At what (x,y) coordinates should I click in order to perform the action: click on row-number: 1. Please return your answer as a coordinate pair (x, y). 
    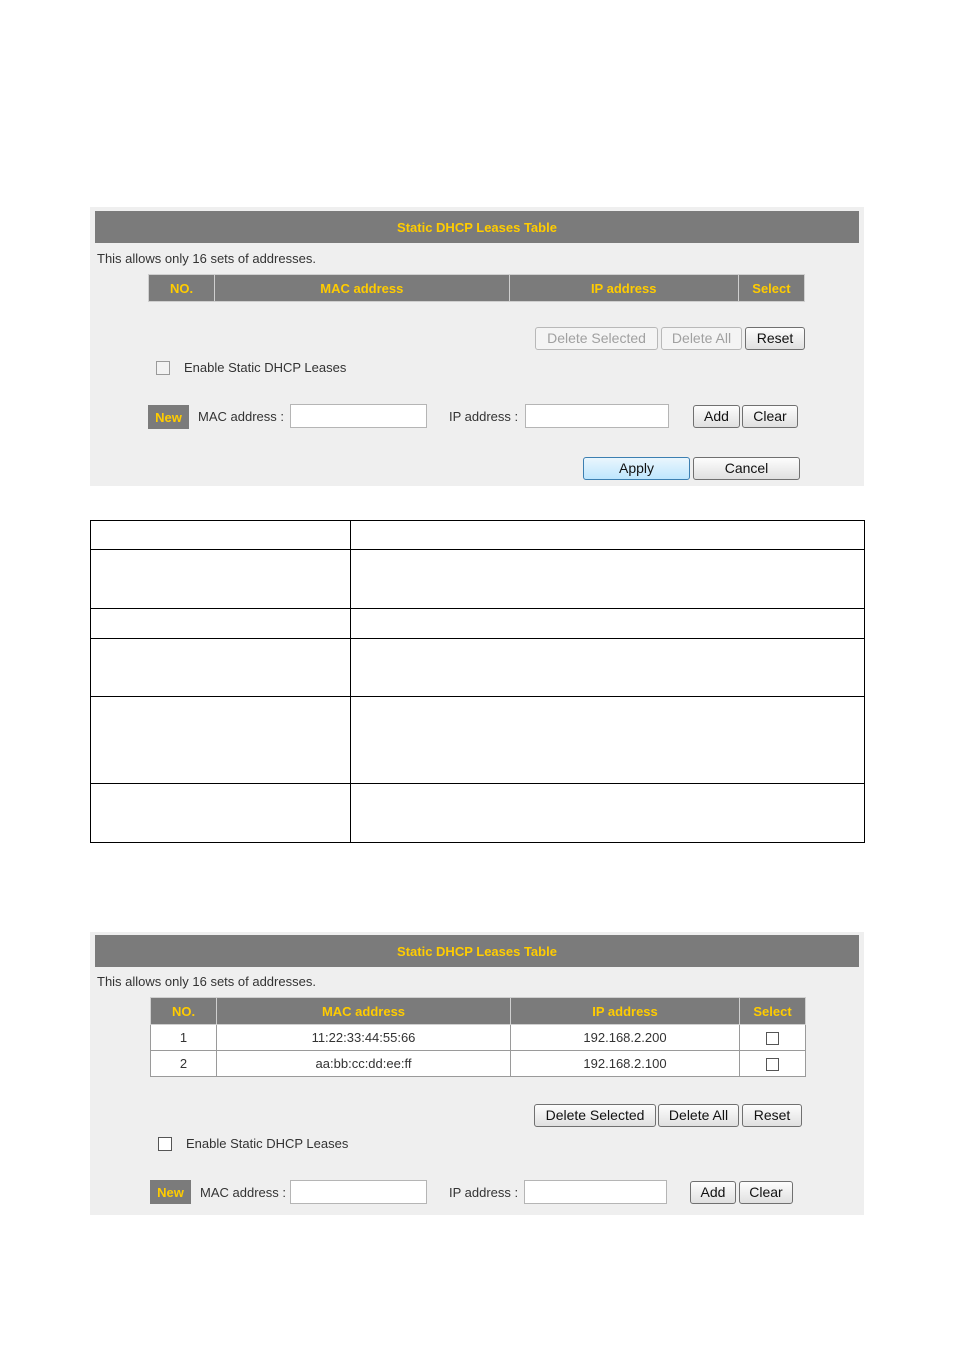
    Looking at the image, I should click on (183, 1037).